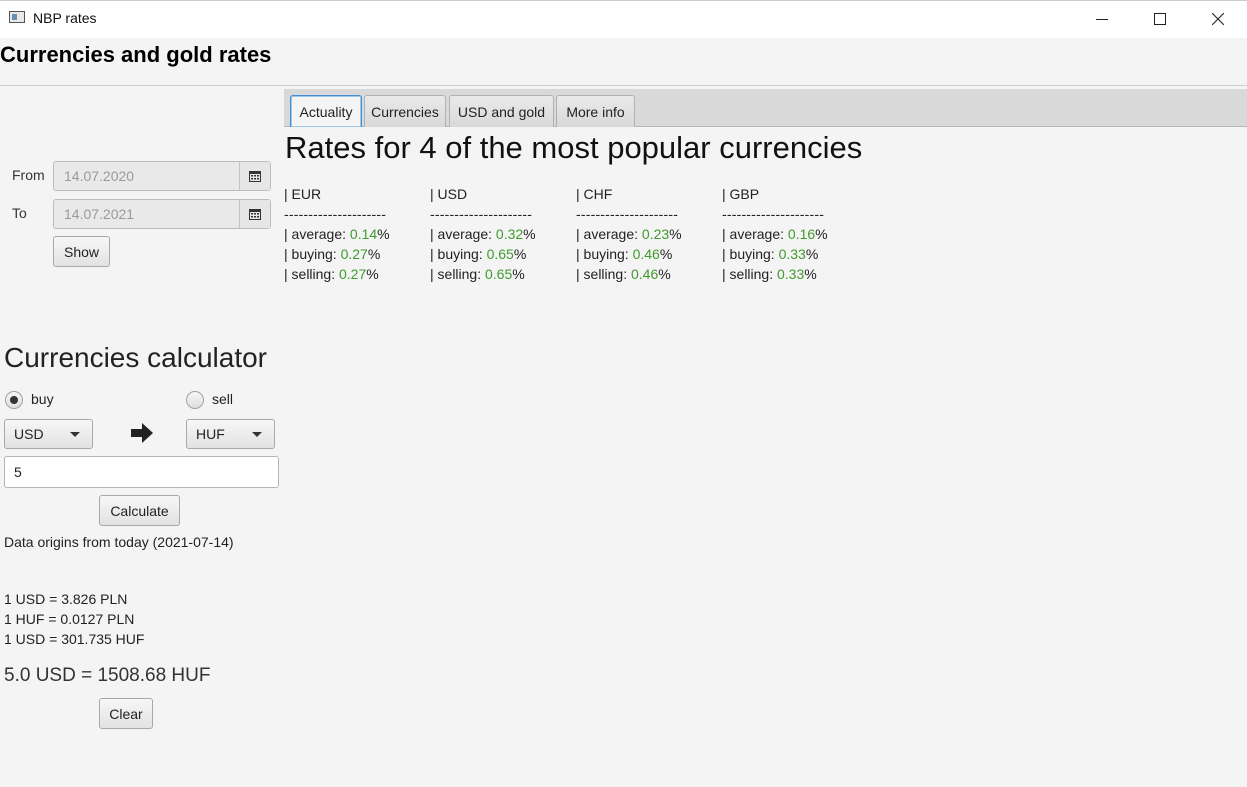 Image resolution: width=1247 pixels, height=787 pixels. What do you see at coordinates (792, 254) in the screenshot?
I see `buying-value: 0.33` at bounding box center [792, 254].